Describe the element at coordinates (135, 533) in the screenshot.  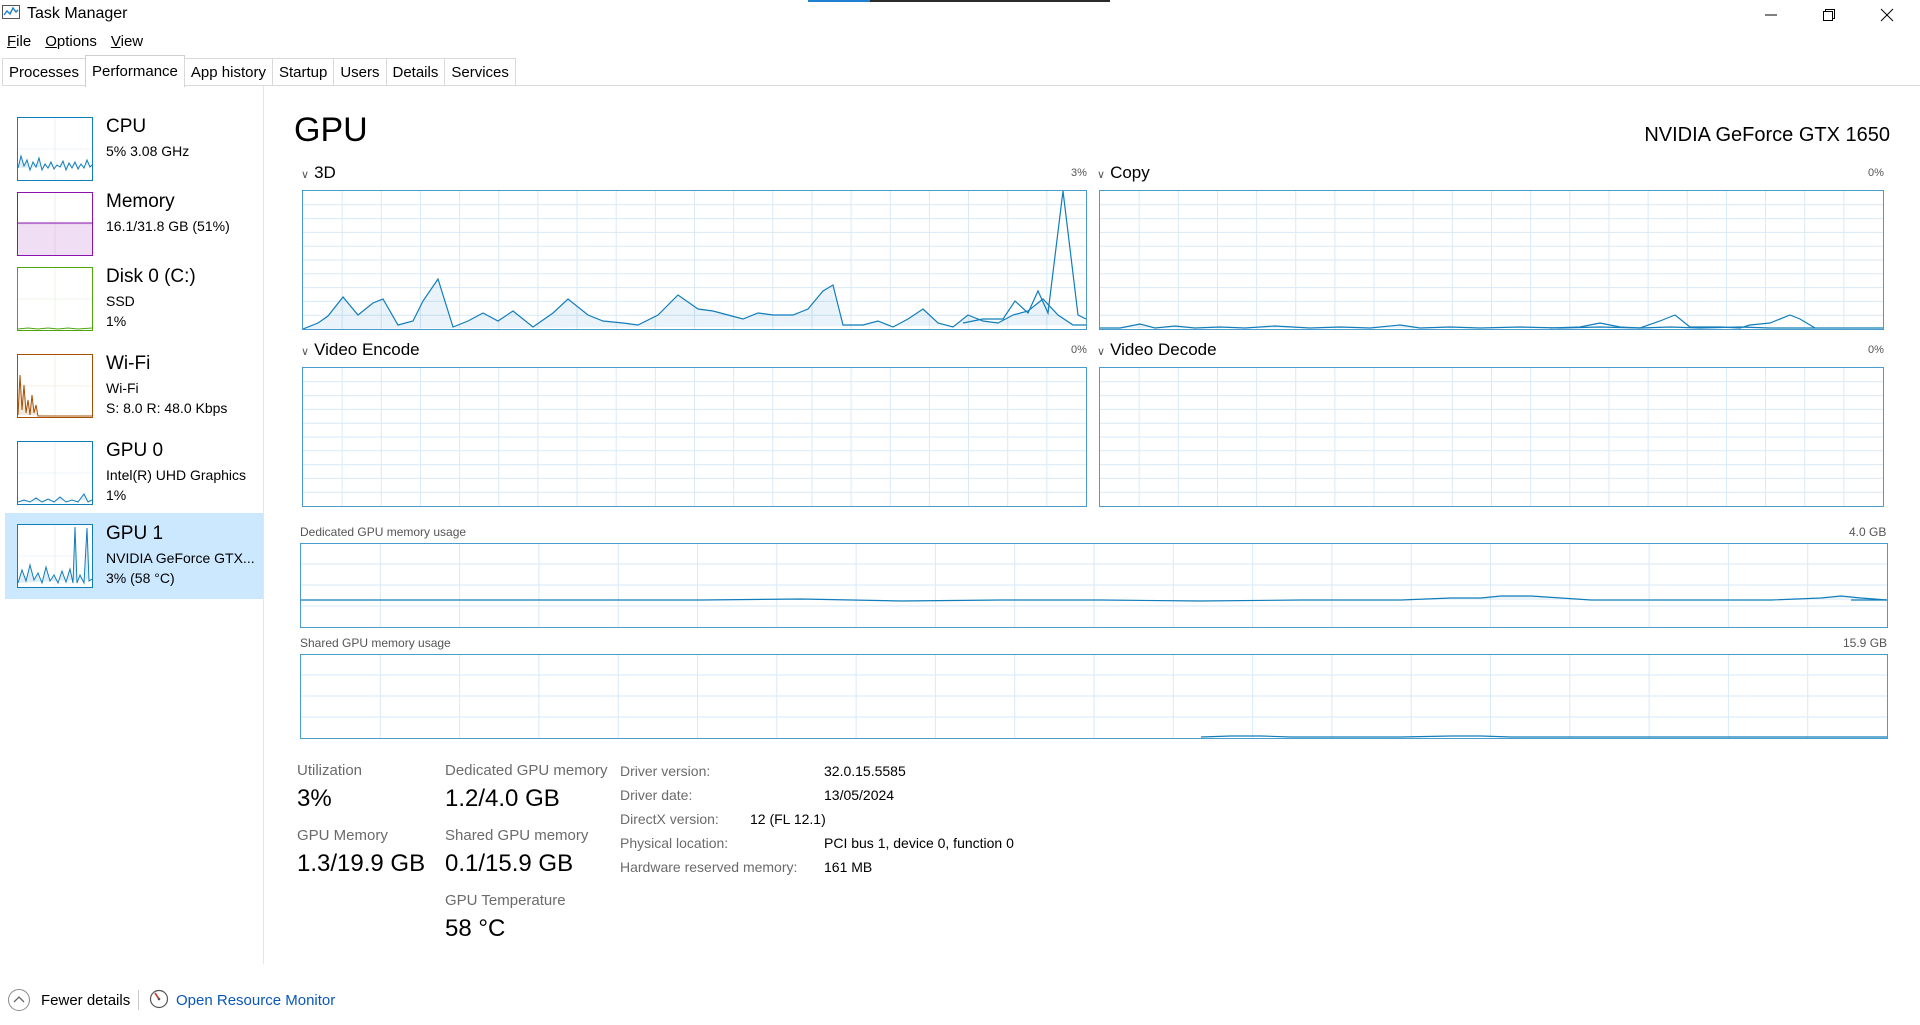
I see `sidebar-gpu1-title: GPU 1` at that location.